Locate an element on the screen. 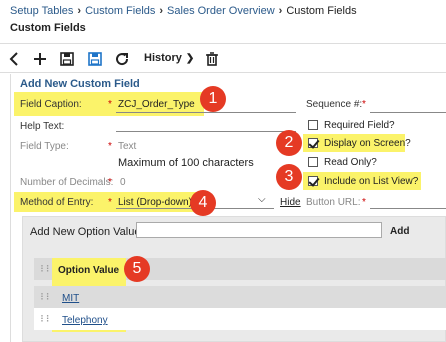  breadcrumb-current: Custom Fields is located at coordinates (321, 11).